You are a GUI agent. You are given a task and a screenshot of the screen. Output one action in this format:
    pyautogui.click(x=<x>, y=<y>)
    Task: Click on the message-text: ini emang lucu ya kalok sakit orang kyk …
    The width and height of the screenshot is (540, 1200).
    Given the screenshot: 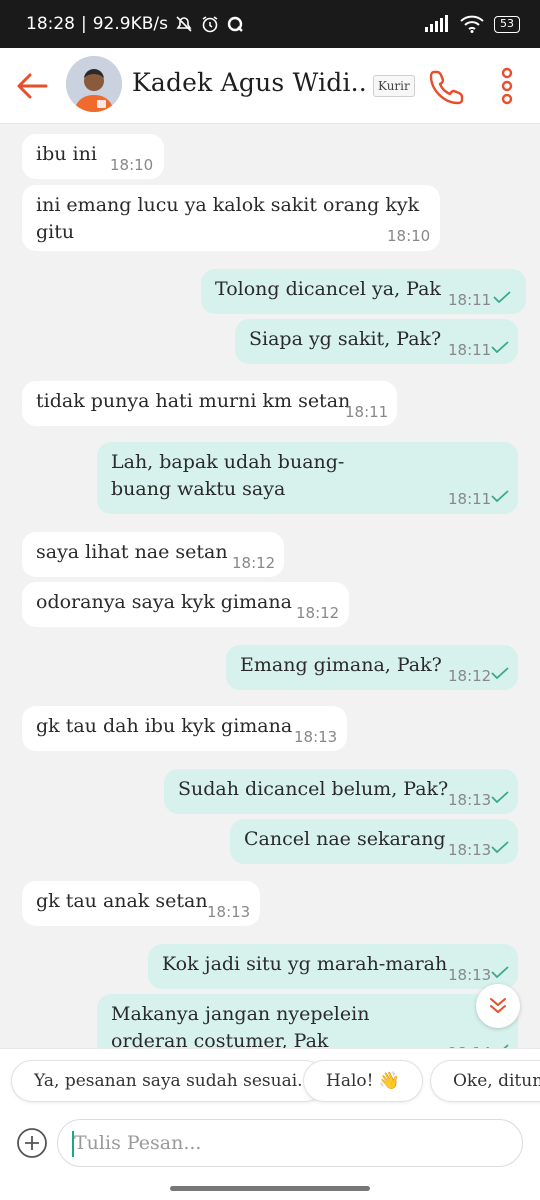 What is the action you would take?
    pyautogui.click(x=228, y=218)
    